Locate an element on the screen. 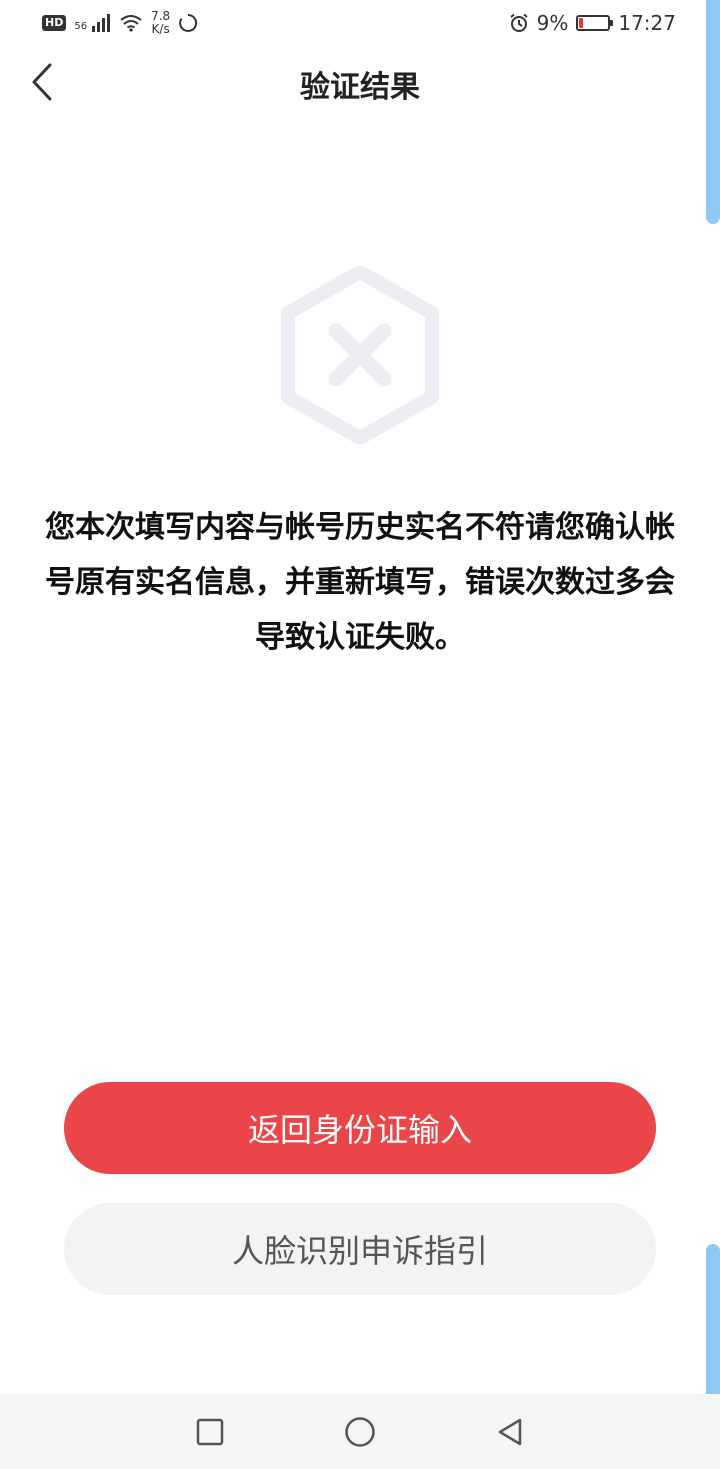 The image size is (720, 1469). triangle-back-icon is located at coordinates (510, 1431).